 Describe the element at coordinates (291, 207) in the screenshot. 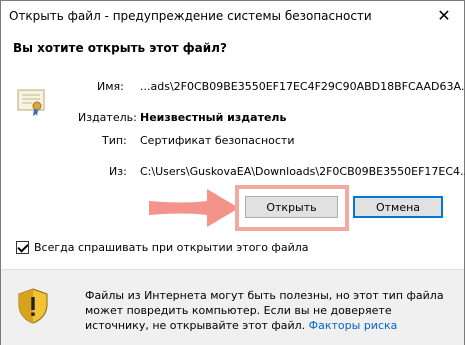

I see `open-button: Открыть` at that location.